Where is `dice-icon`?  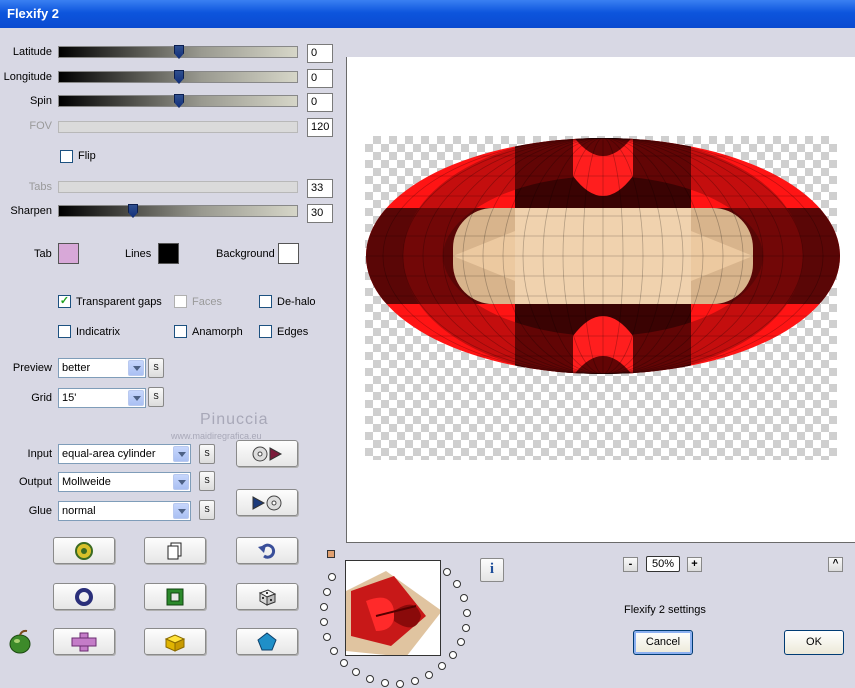
dice-icon is located at coordinates (267, 597).